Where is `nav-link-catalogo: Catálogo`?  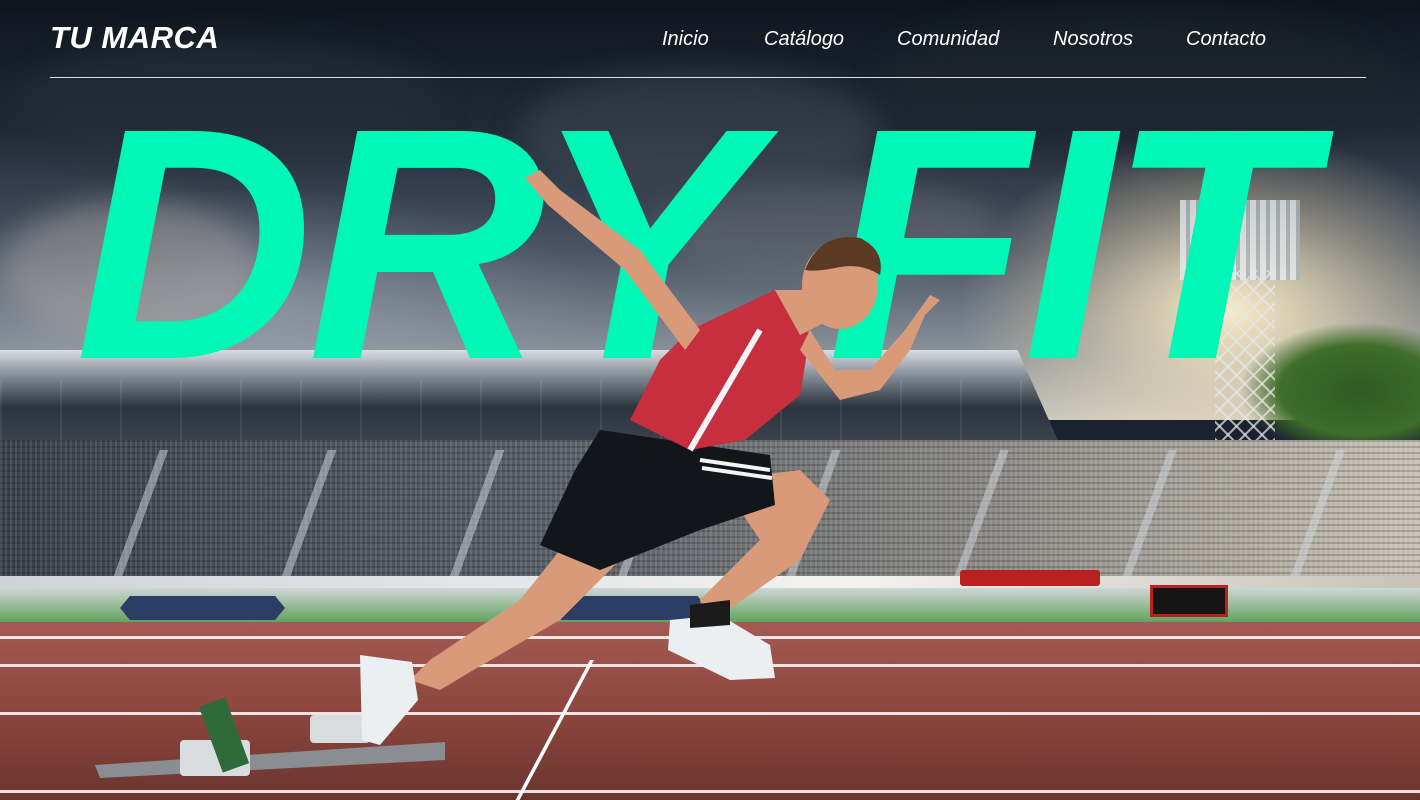
nav-link-catalogo: Catálogo is located at coordinates (804, 39).